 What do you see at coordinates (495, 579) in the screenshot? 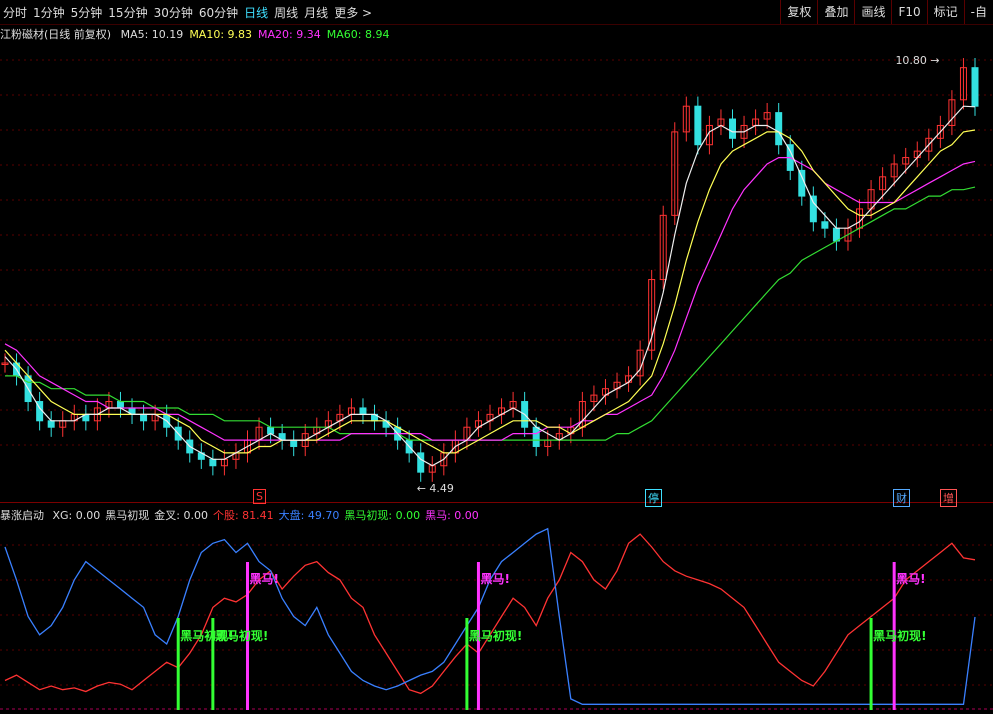
I see `heima-signal-label-1: 黑马!` at bounding box center [495, 579].